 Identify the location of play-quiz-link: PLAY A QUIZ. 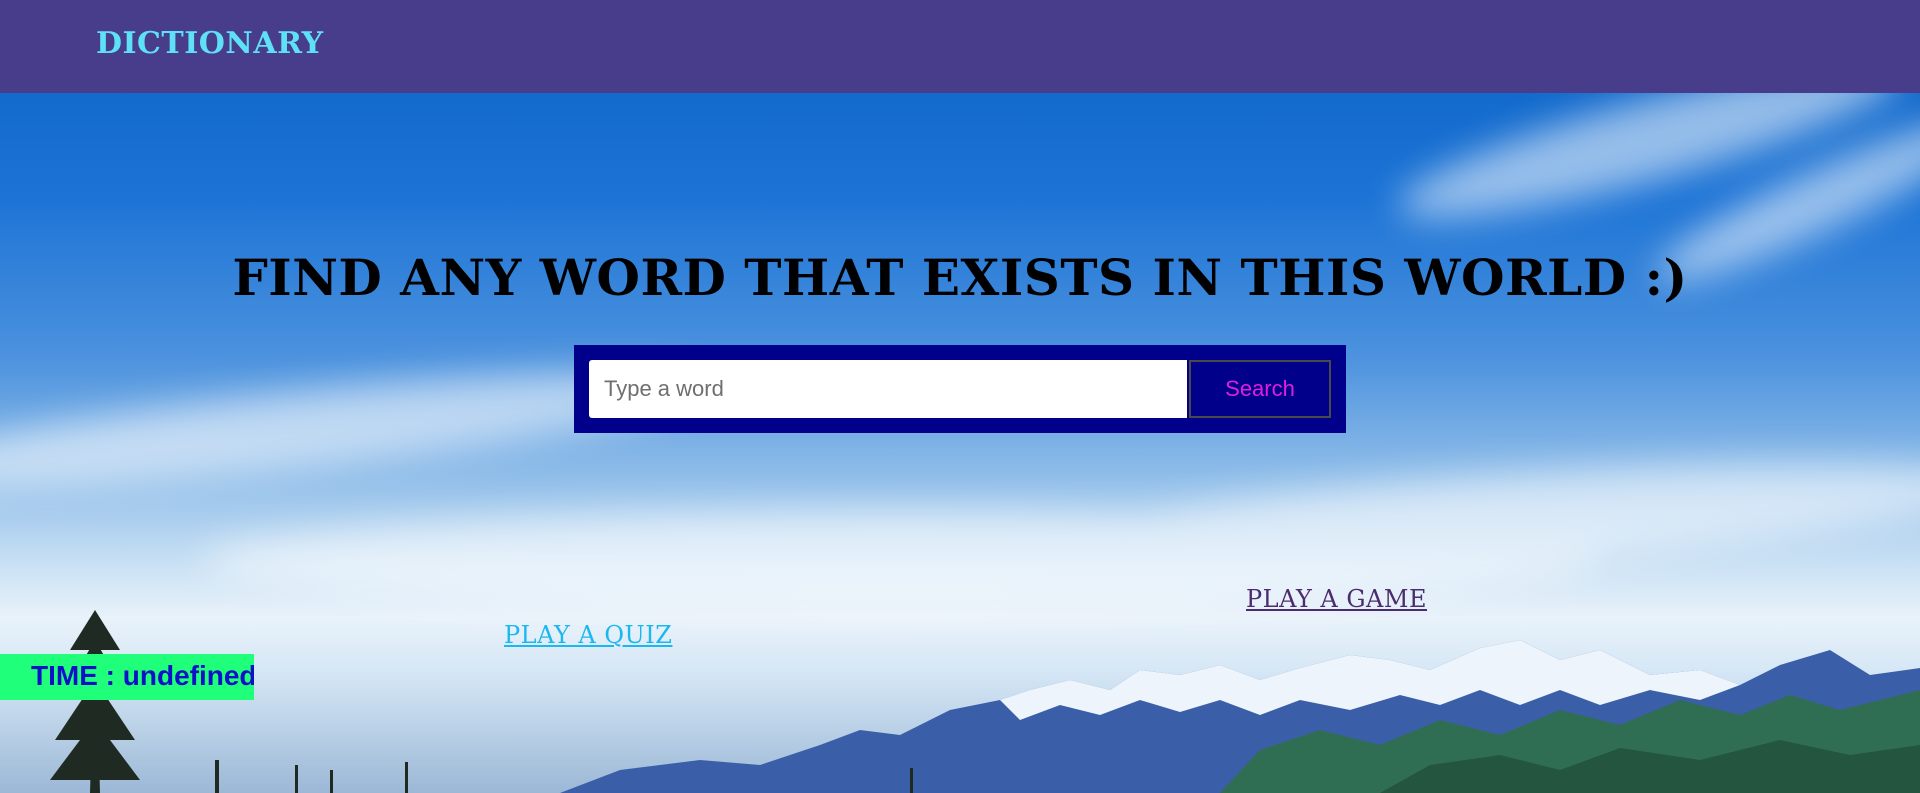
(588, 635).